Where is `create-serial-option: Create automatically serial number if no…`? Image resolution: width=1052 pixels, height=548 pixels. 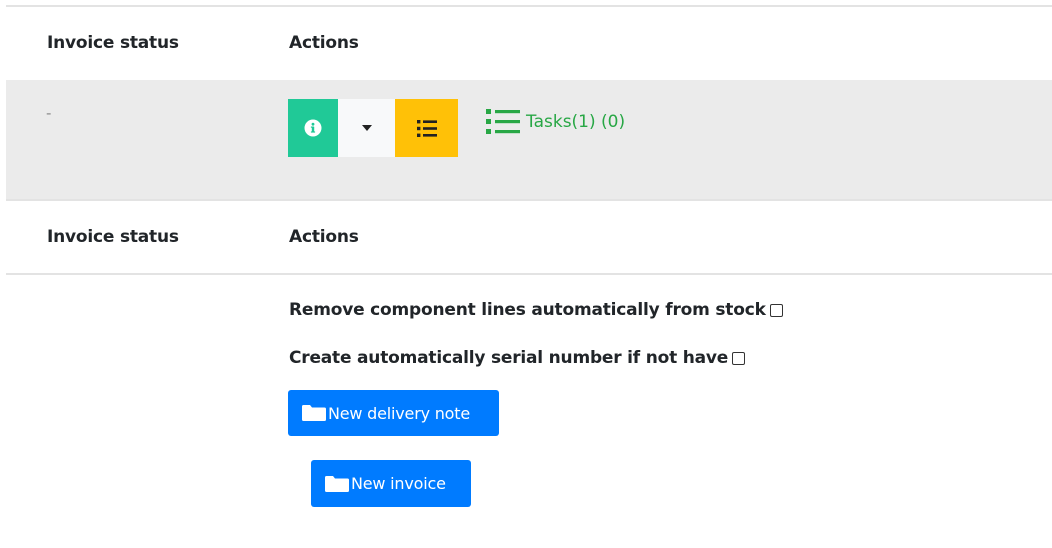
create-serial-option: Create automatically serial number if no… is located at coordinates (517, 358).